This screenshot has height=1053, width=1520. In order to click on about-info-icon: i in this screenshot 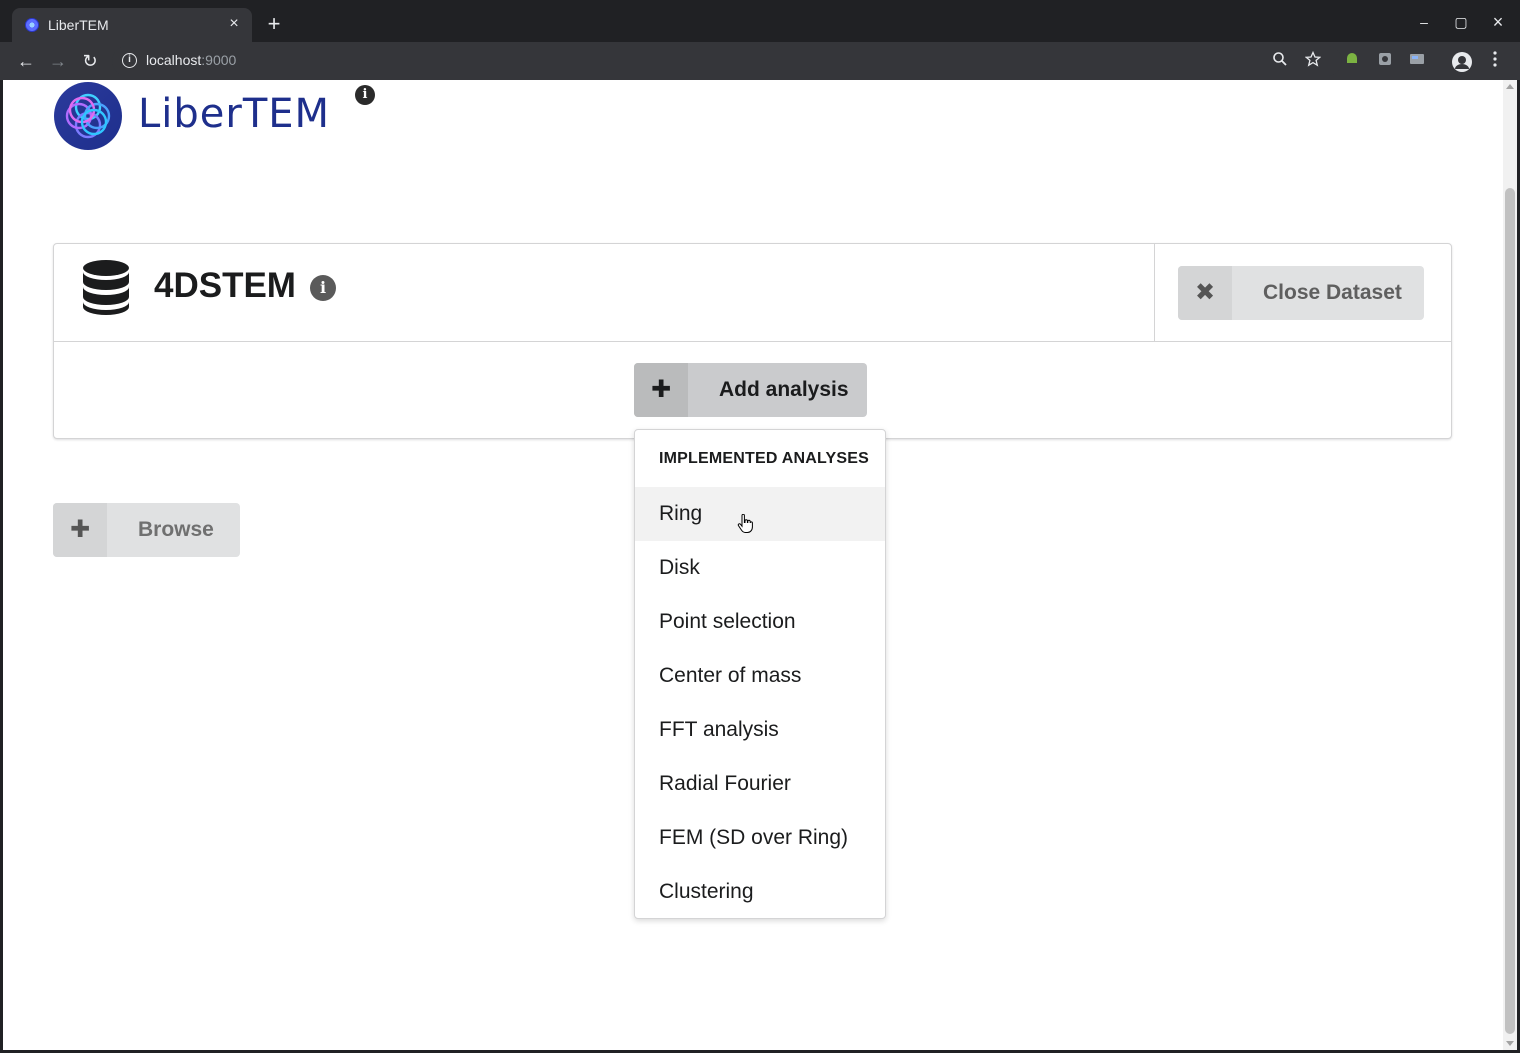, I will do `click(365, 95)`.